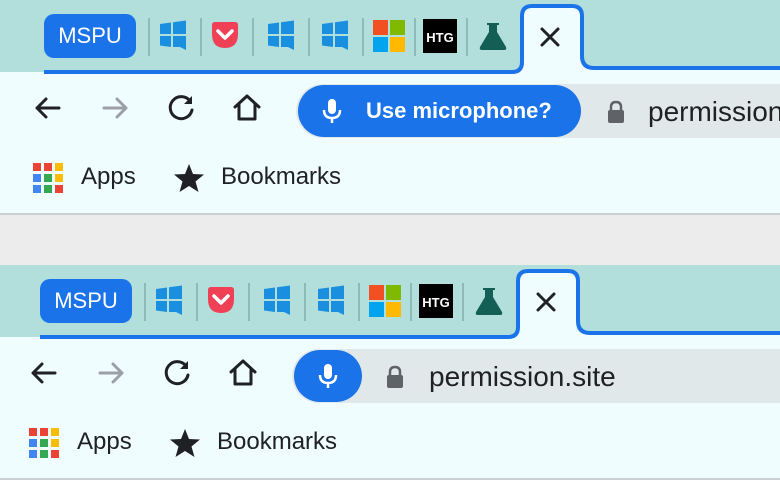  What do you see at coordinates (459, 110) in the screenshot?
I see `microphone-chip-label: Use microphone?` at bounding box center [459, 110].